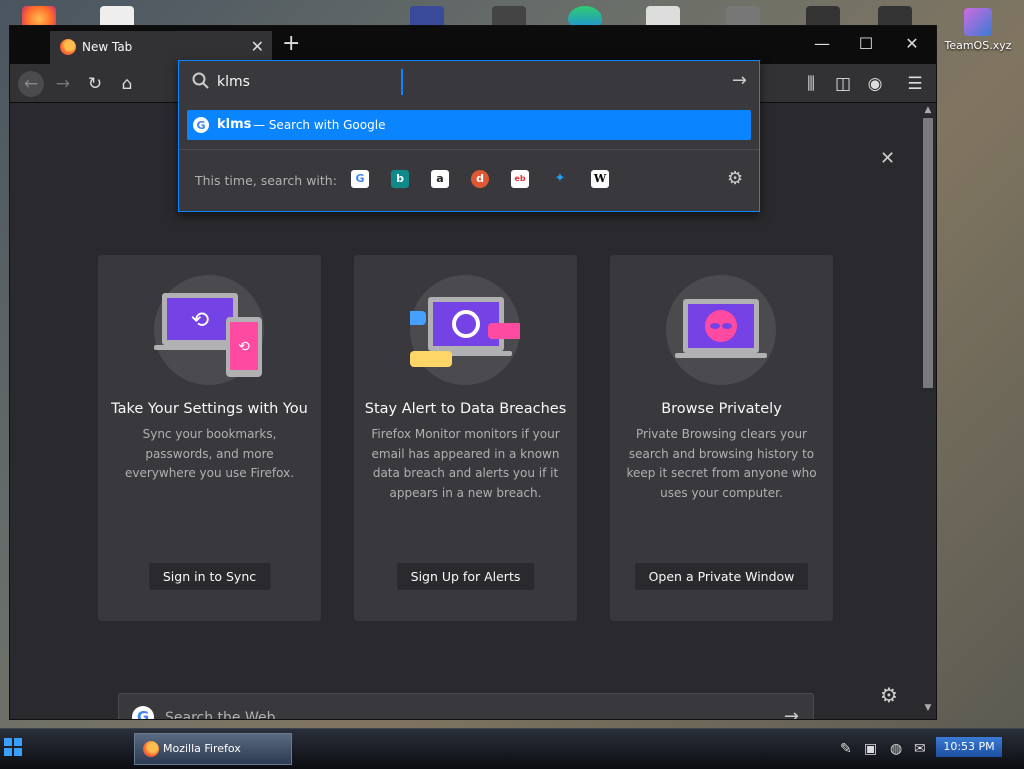 This screenshot has height=769, width=1024. I want to click on start-button, so click(13, 747).